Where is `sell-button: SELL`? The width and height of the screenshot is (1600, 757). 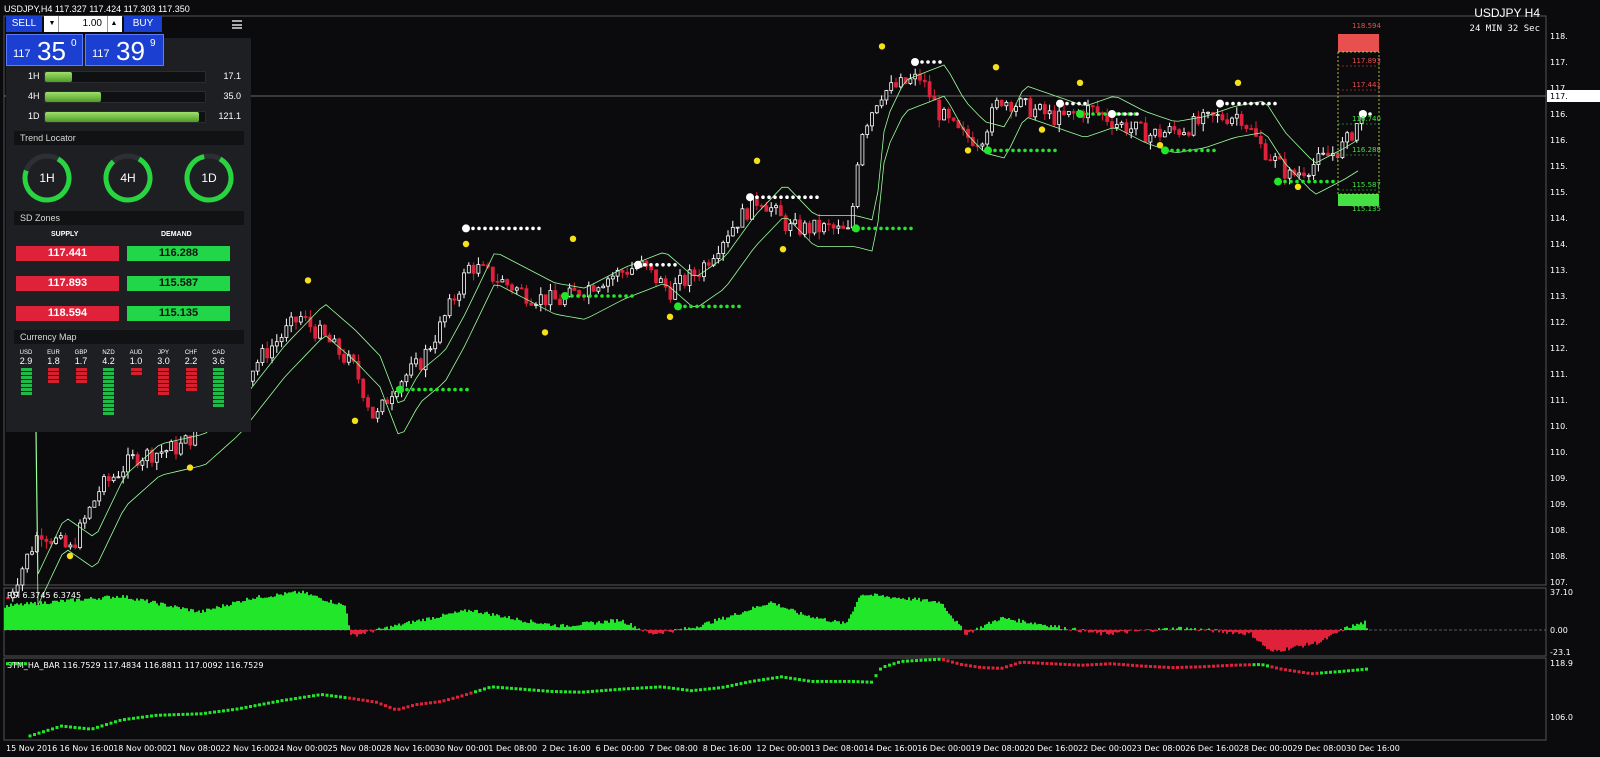 sell-button: SELL is located at coordinates (24, 24).